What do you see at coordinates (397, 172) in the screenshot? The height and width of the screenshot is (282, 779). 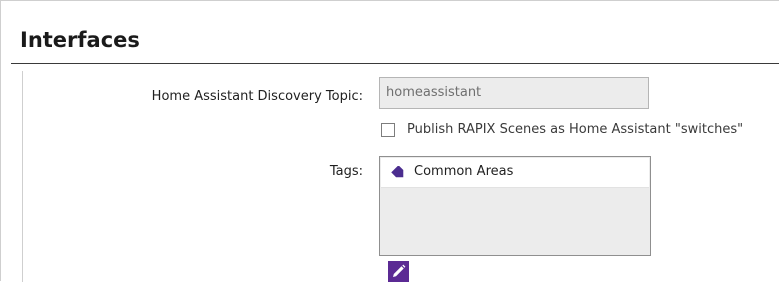 I see `tag-icon` at bounding box center [397, 172].